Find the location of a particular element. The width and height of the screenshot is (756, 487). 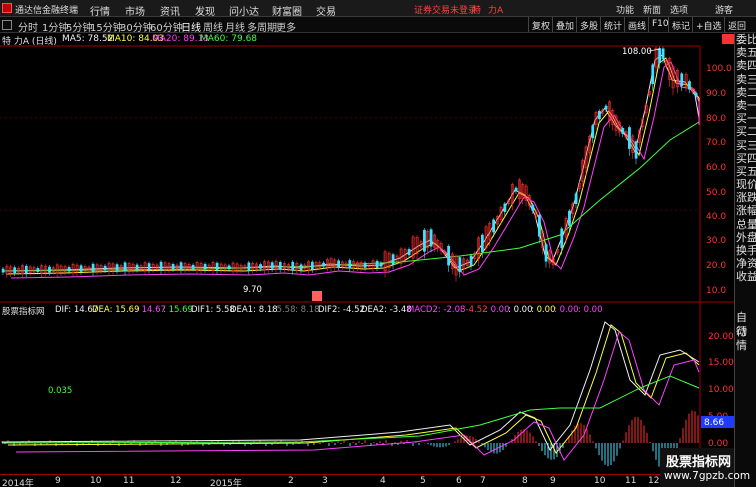

restore-rights-button: 复权 is located at coordinates (540, 24).